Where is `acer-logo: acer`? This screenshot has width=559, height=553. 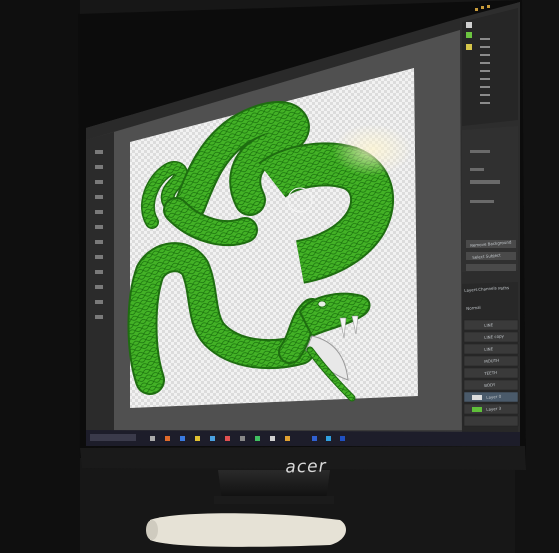 acer-logo: acer is located at coordinates (306, 467).